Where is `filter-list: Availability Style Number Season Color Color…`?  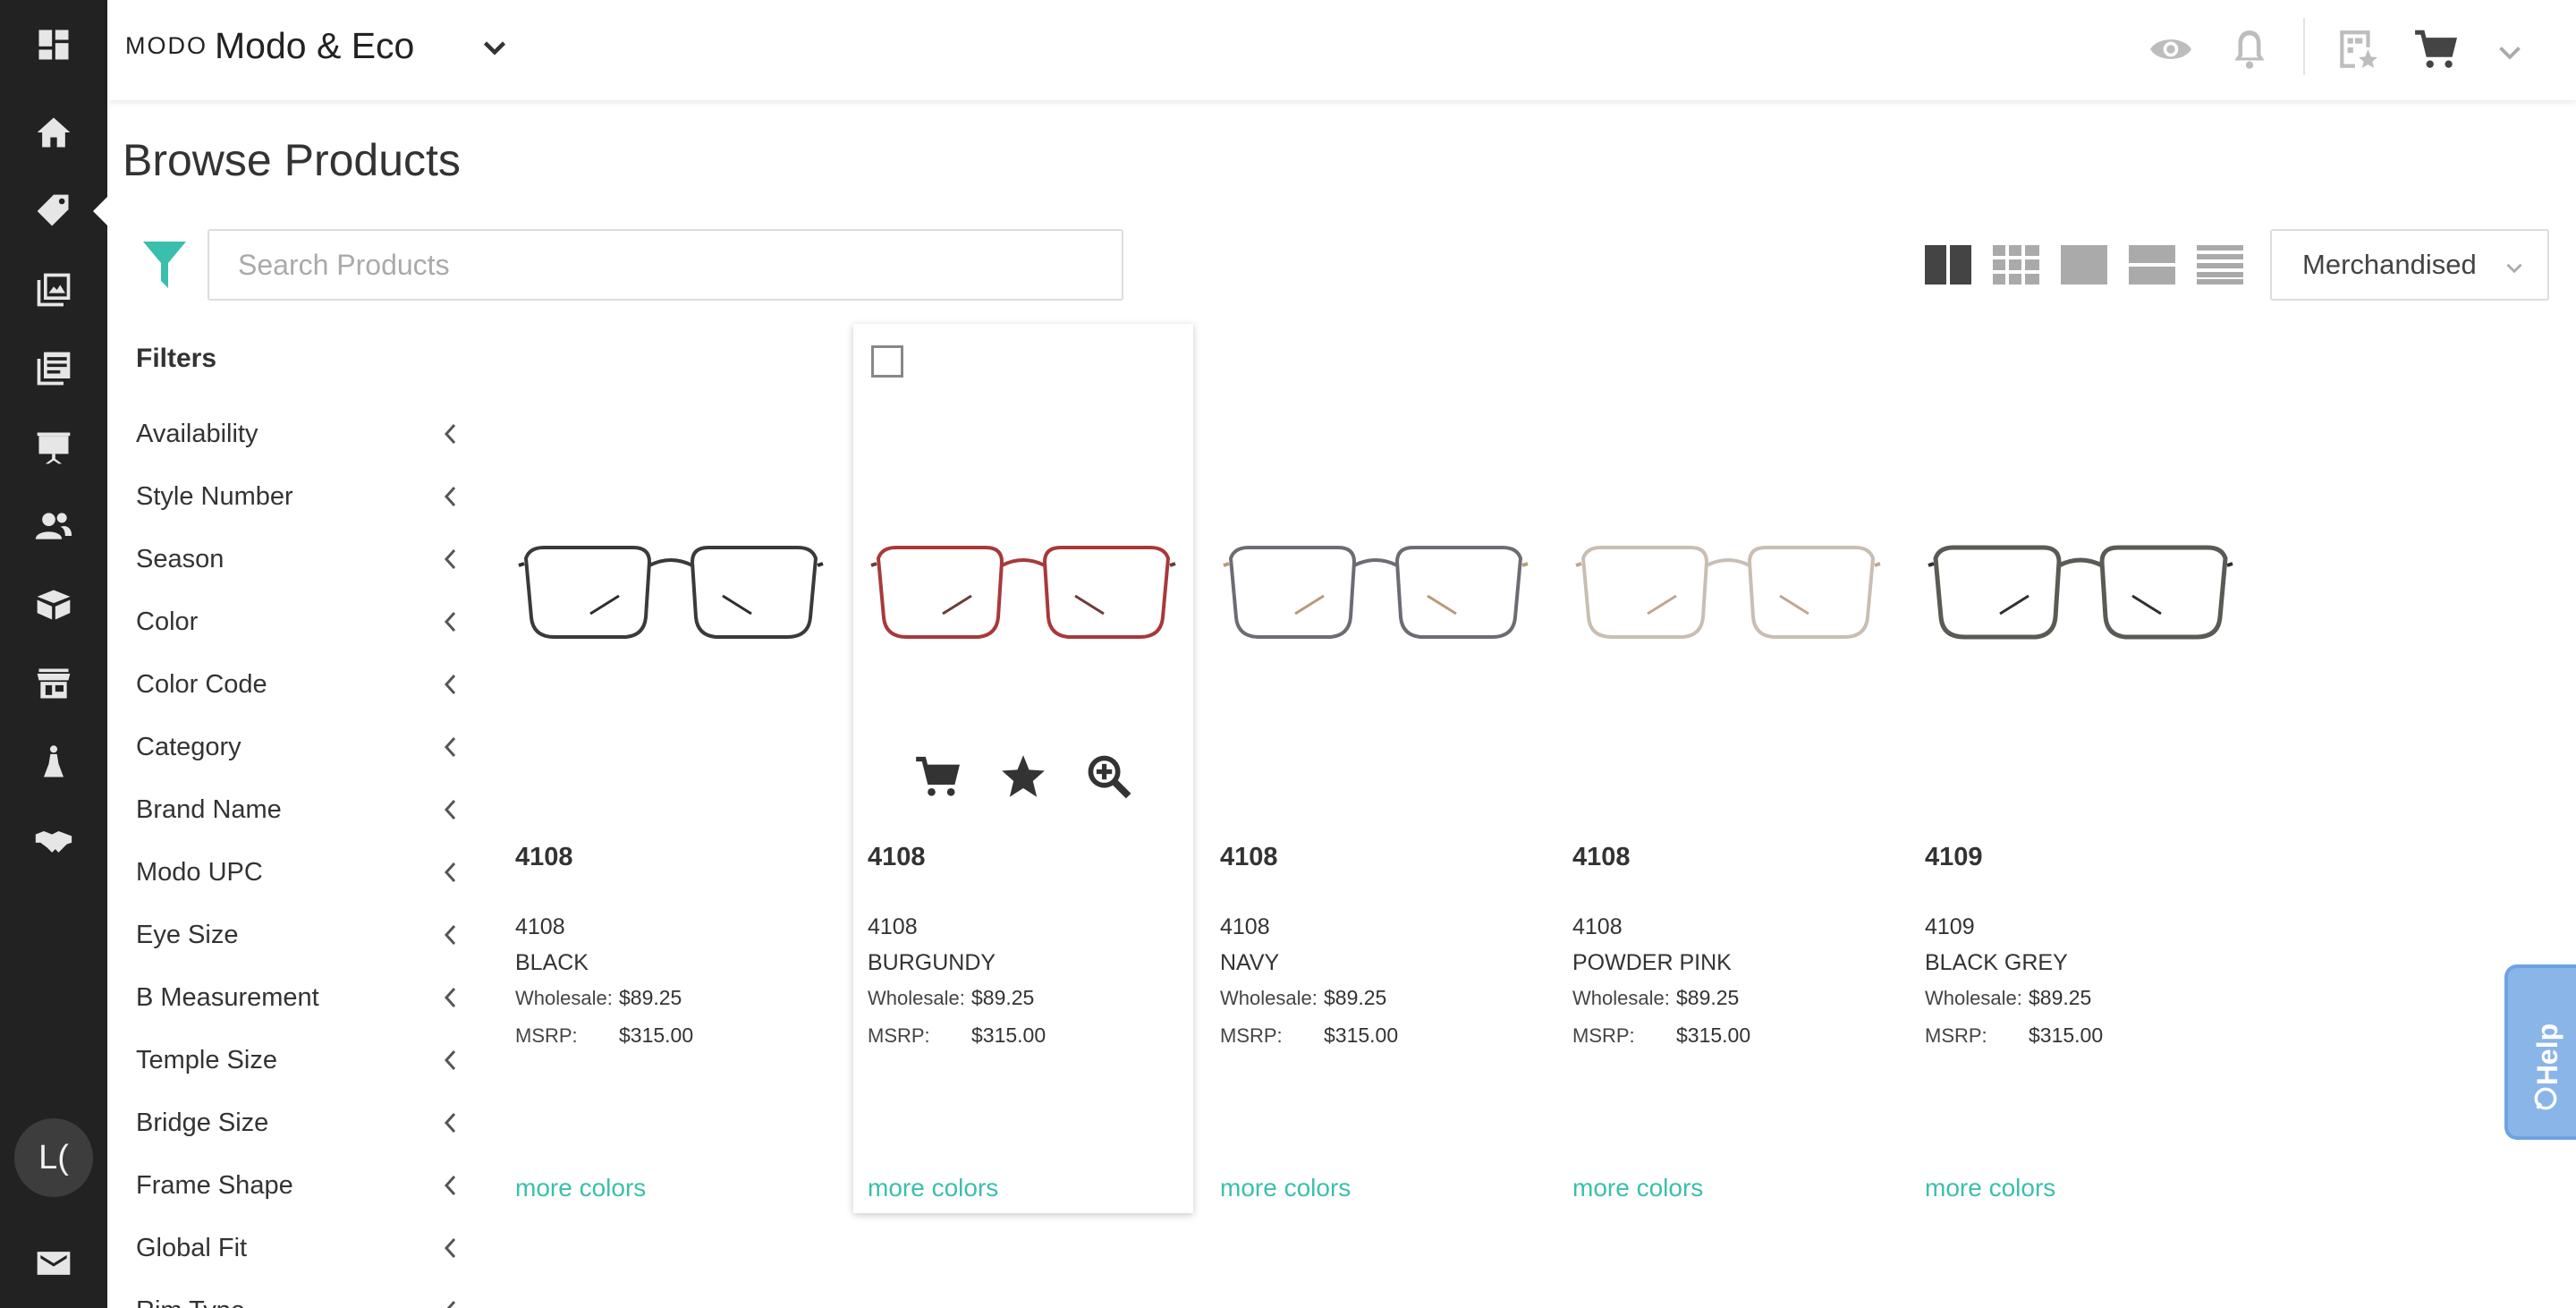
filter-list: Availability Style Number Season Color Color… is located at coordinates (299, 855).